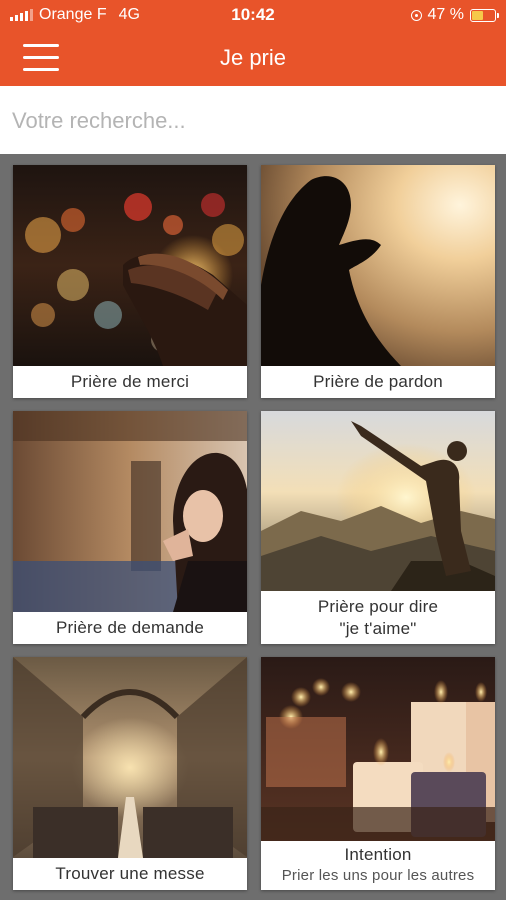 The height and width of the screenshot is (900, 506). What do you see at coordinates (378, 749) in the screenshot?
I see `candles-image` at bounding box center [378, 749].